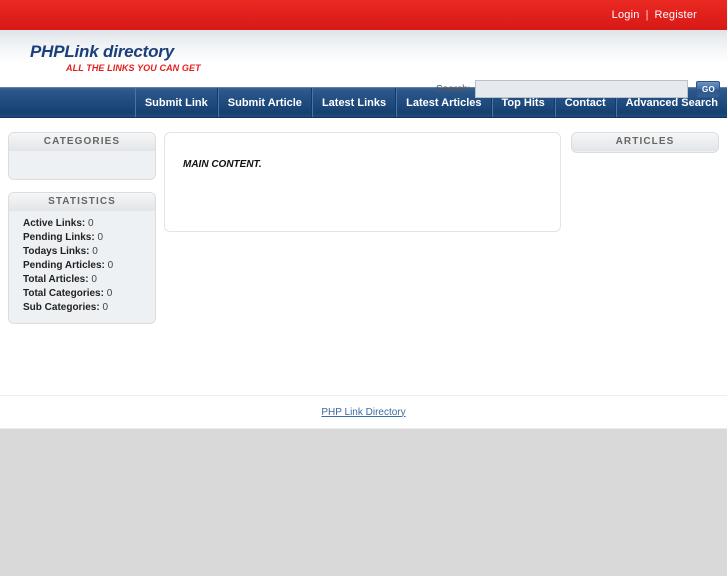  What do you see at coordinates (675, 15) in the screenshot?
I see `register-link: Register` at bounding box center [675, 15].